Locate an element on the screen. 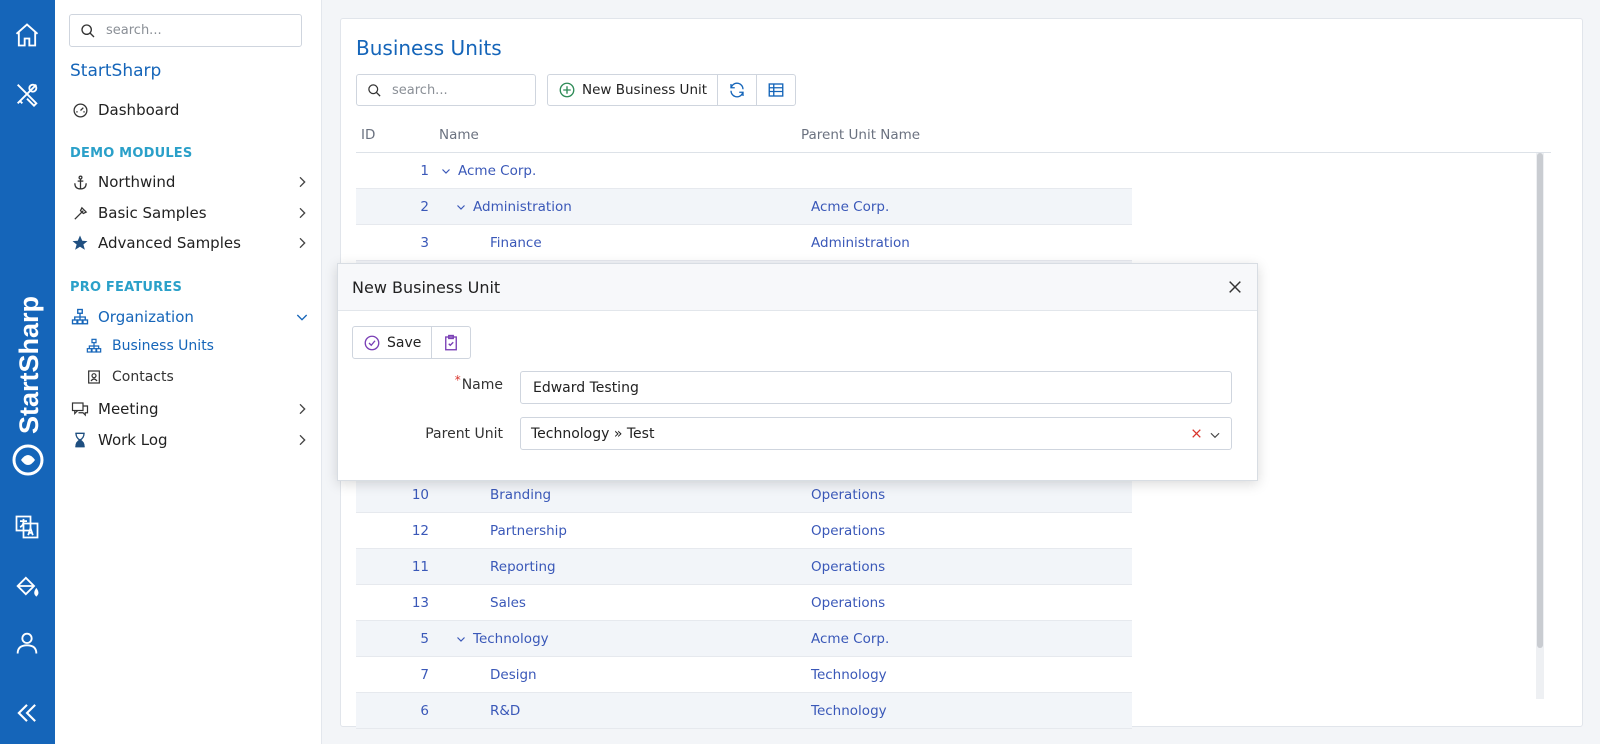  cell-name: Administration is located at coordinates (513, 207).